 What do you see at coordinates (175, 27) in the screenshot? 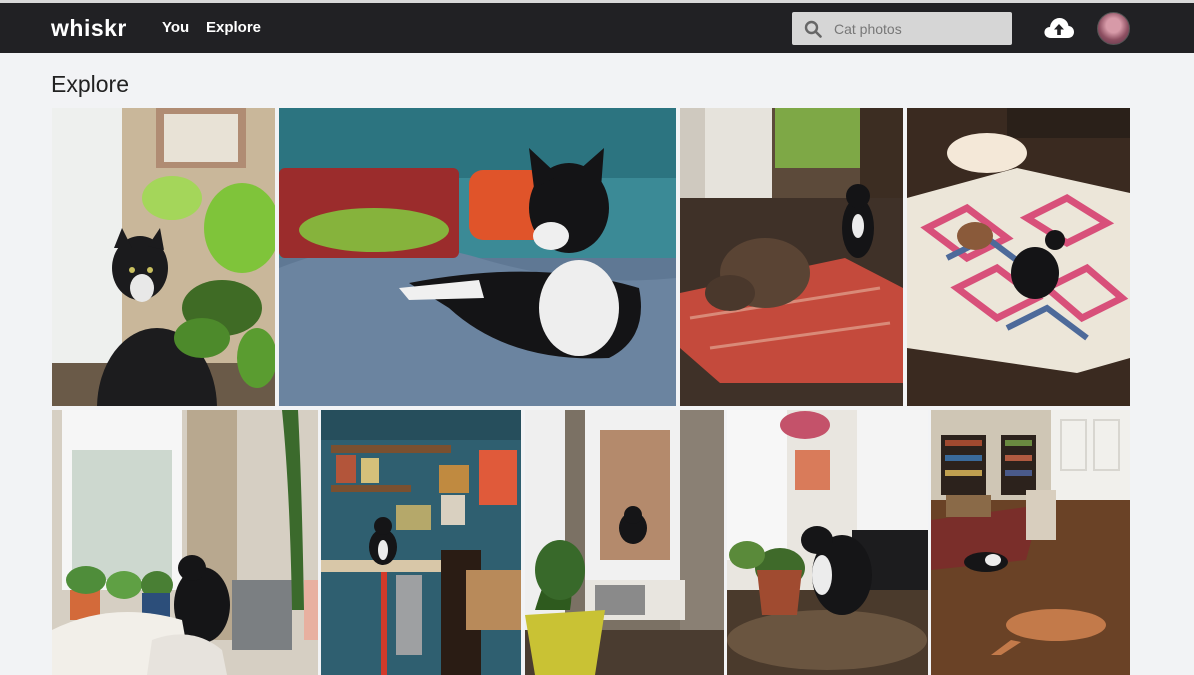
I see `nav-link-you: You` at bounding box center [175, 27].